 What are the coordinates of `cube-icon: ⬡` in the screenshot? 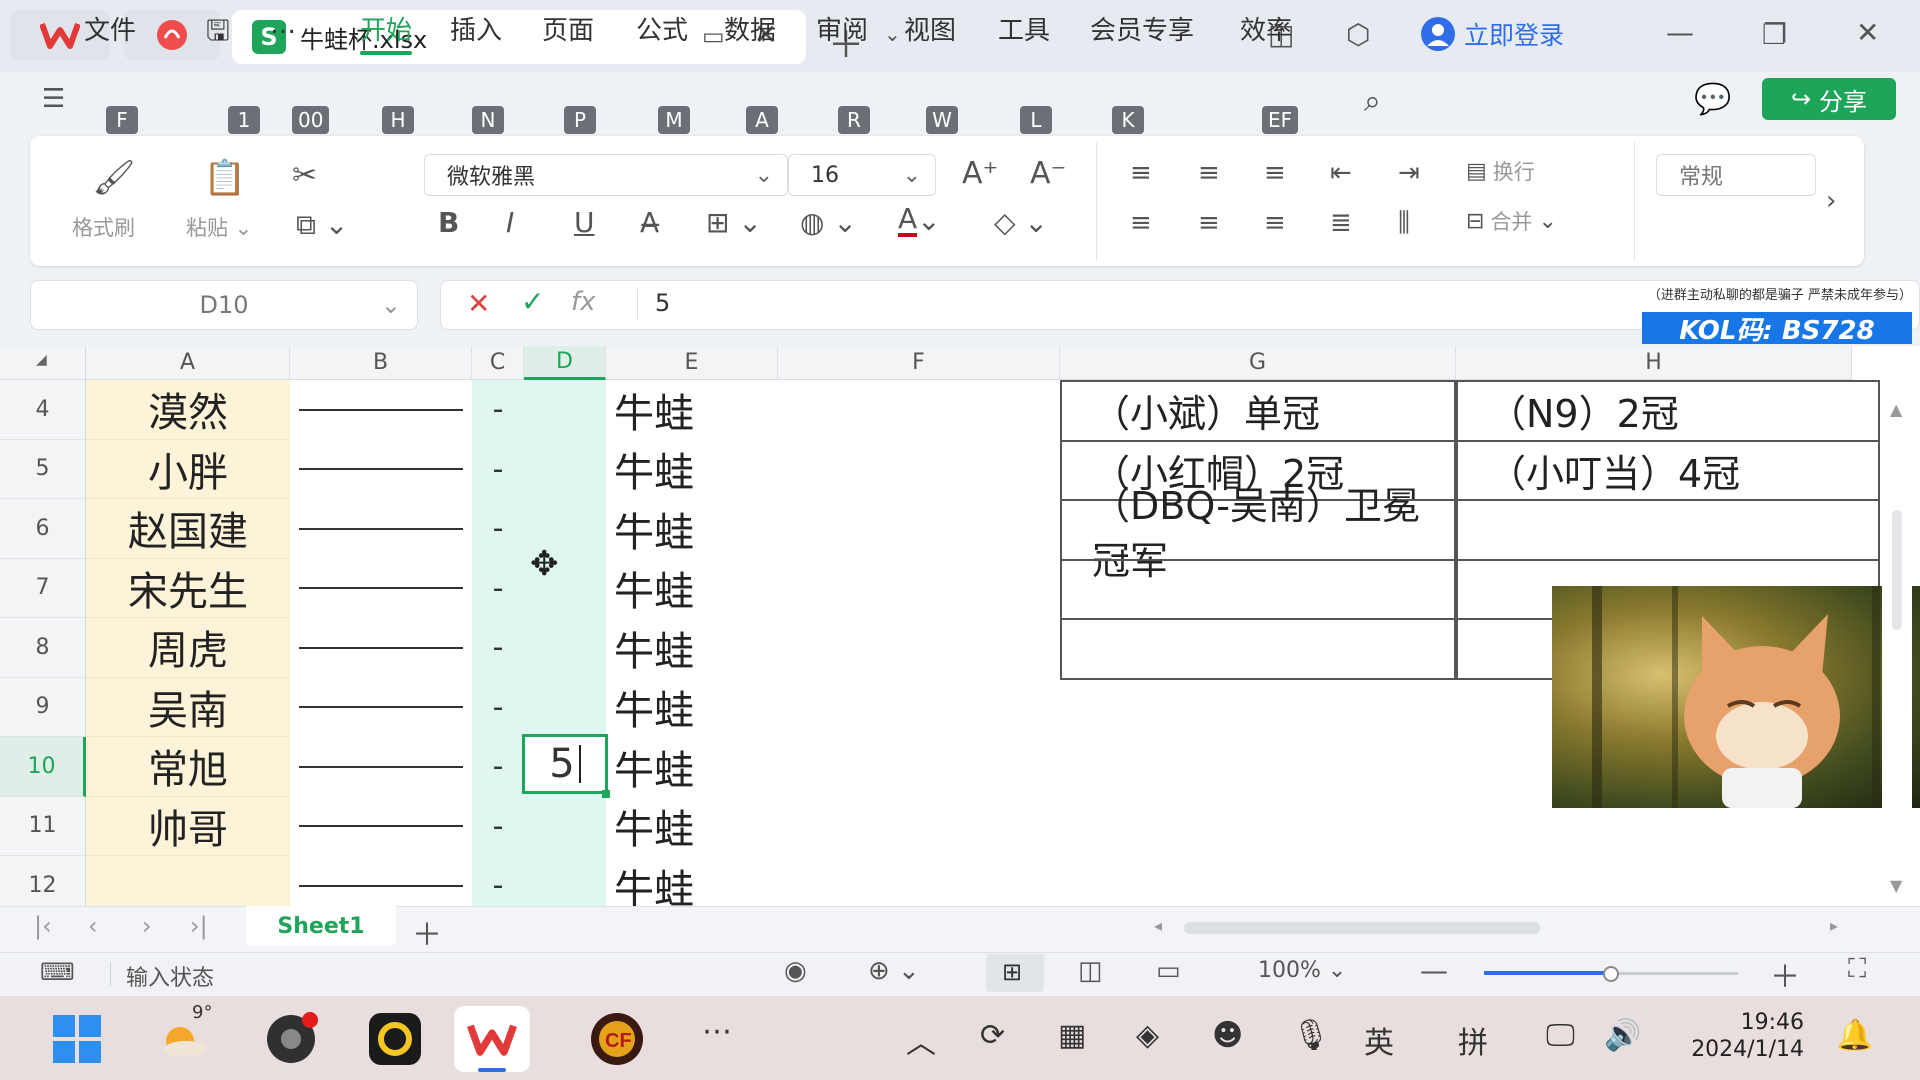 It's located at (1358, 34).